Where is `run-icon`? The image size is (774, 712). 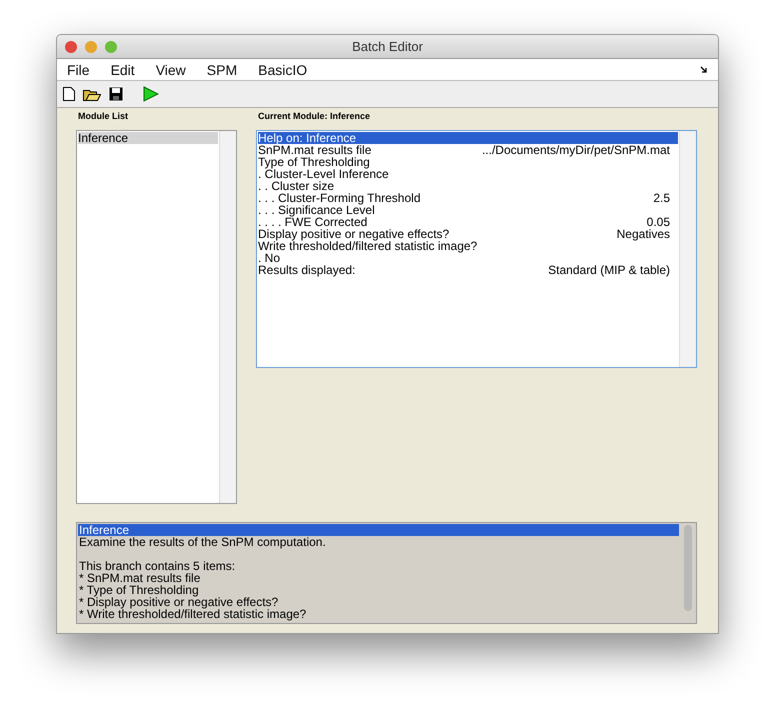 run-icon is located at coordinates (151, 94).